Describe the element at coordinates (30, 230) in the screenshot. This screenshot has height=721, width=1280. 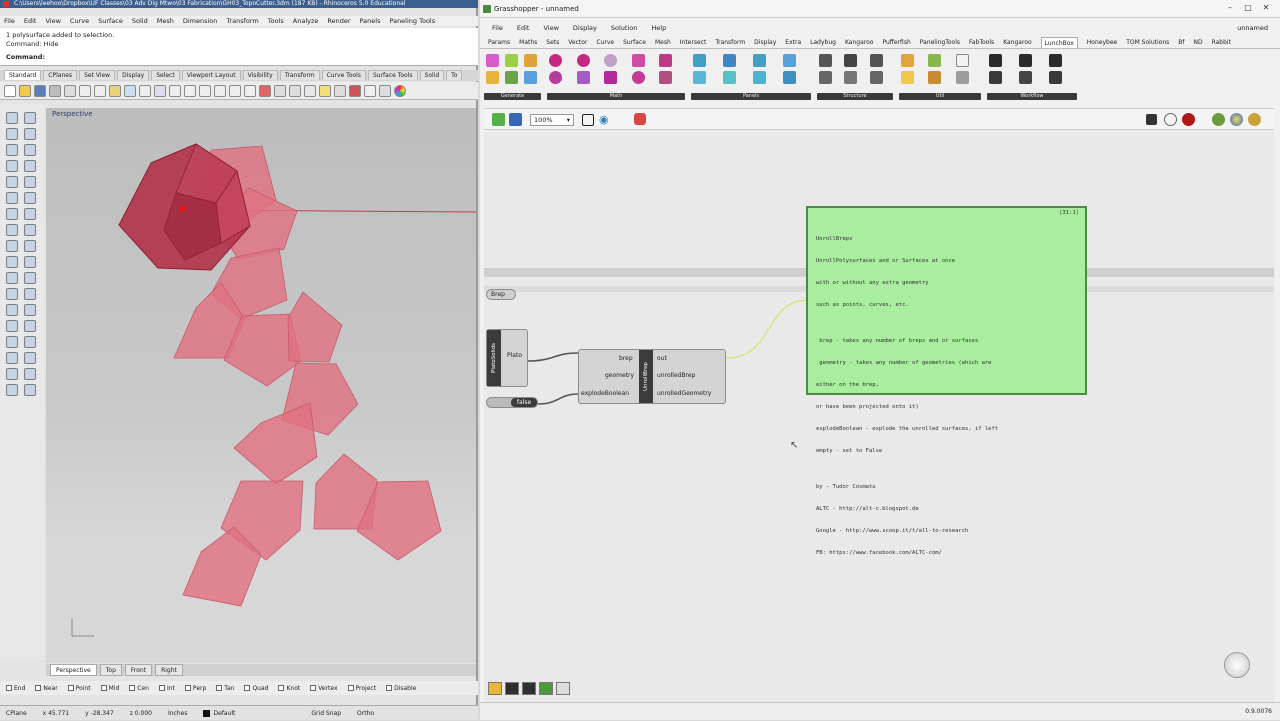
I see `revolve-icon` at that location.